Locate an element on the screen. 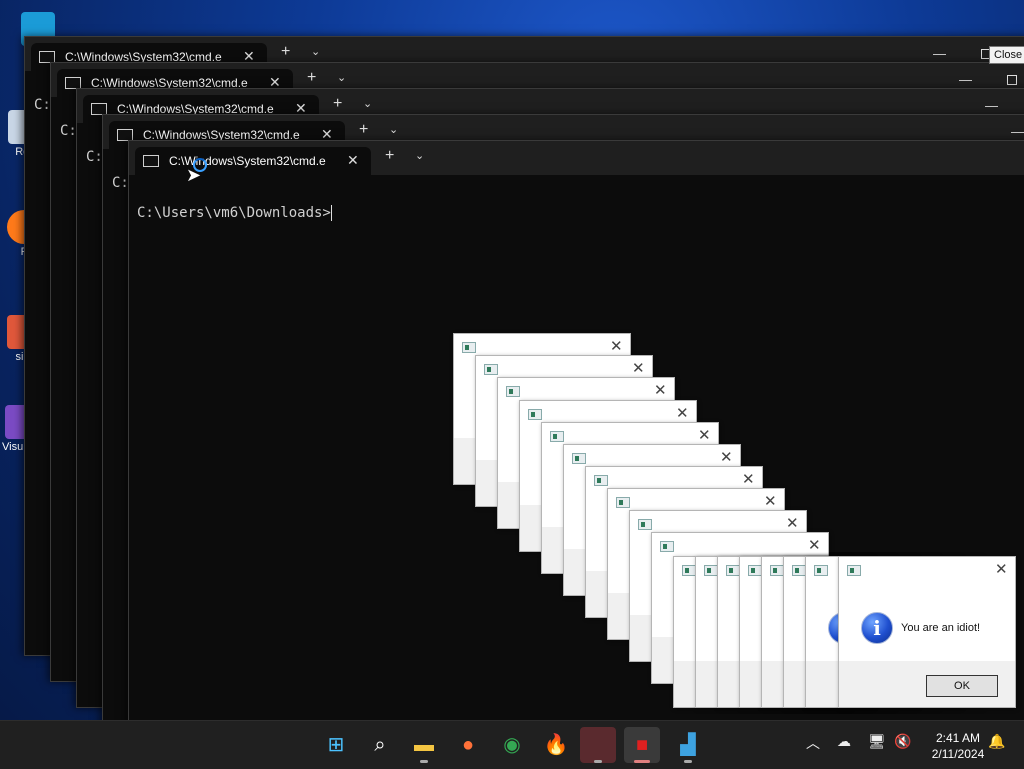  prompt-text: C:\Users\vm6\Downloads> is located at coordinates (234, 213).